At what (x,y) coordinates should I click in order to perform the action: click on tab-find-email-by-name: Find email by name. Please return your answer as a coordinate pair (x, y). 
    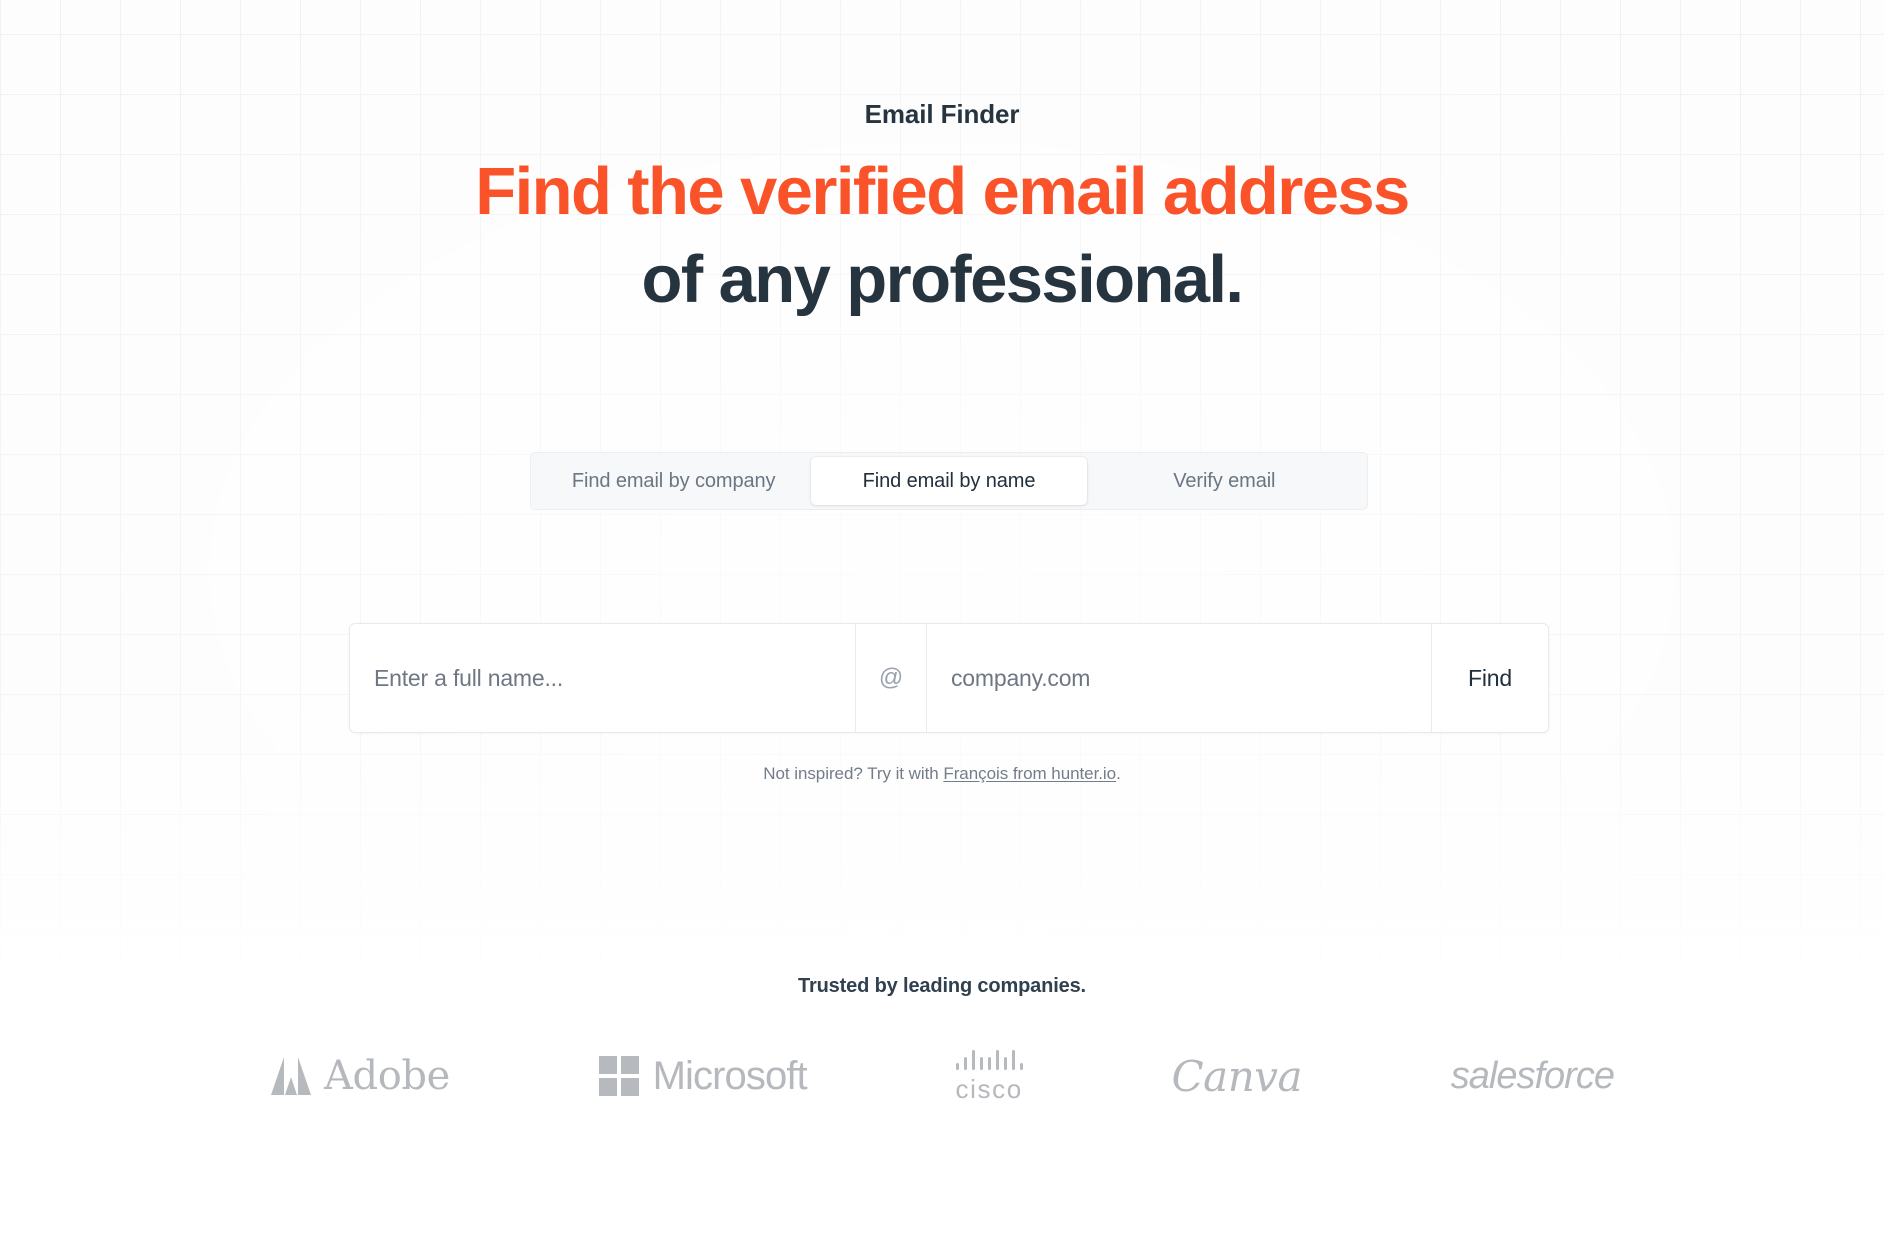
    Looking at the image, I should click on (949, 481).